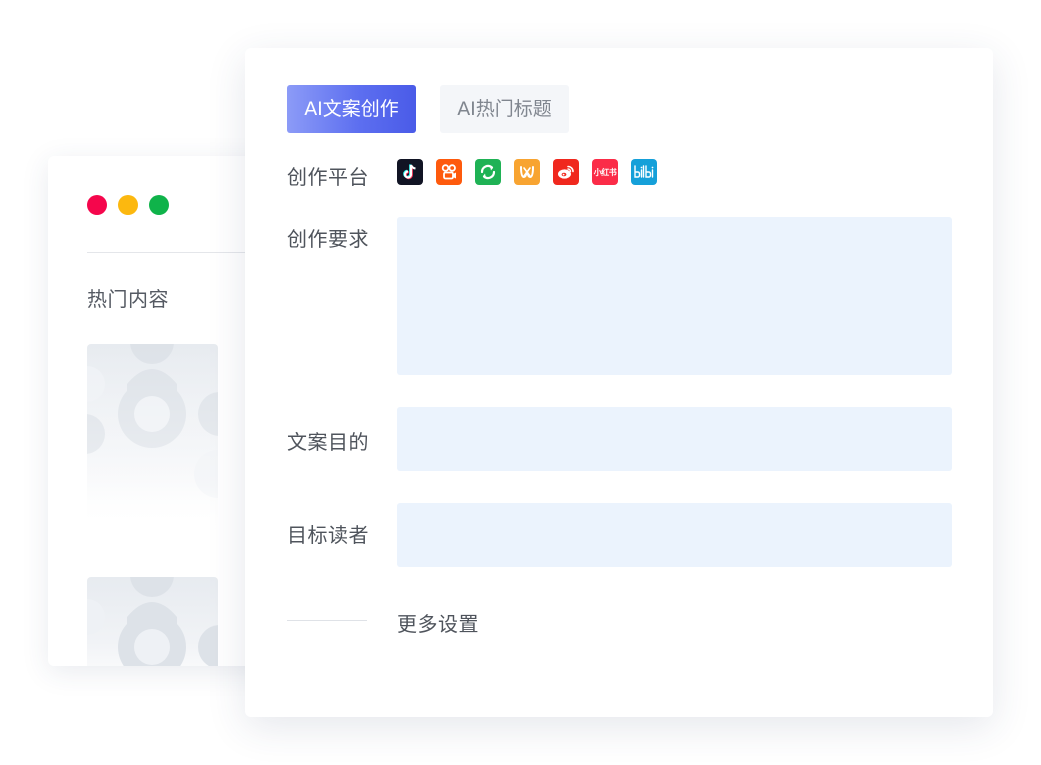 The height and width of the screenshot is (765, 1041). Describe the element at coordinates (351, 109) in the screenshot. I see `tab-ai-copywriting: AI文案创作` at that location.